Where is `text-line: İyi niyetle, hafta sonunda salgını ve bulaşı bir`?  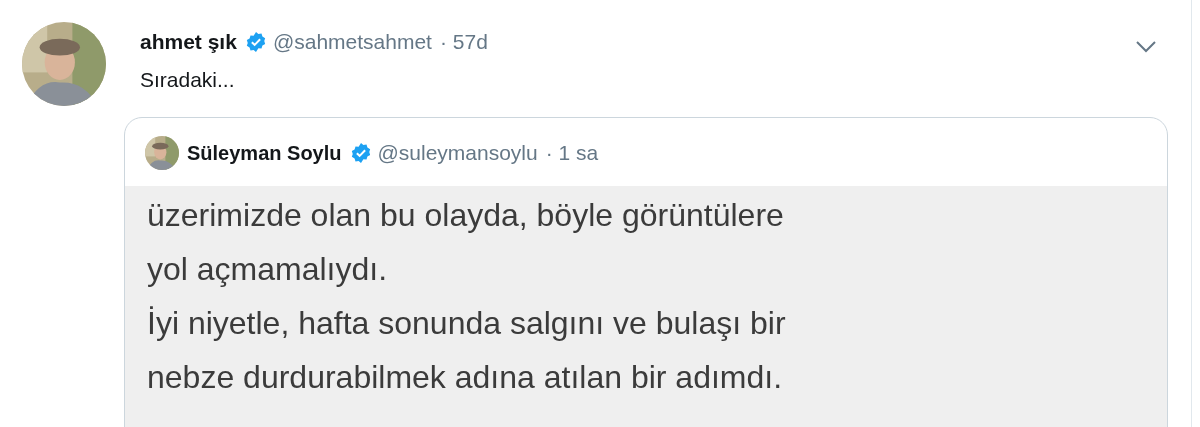 text-line: İyi niyetle, hafta sonunda salgını ve bulaşı bir is located at coordinates (466, 323).